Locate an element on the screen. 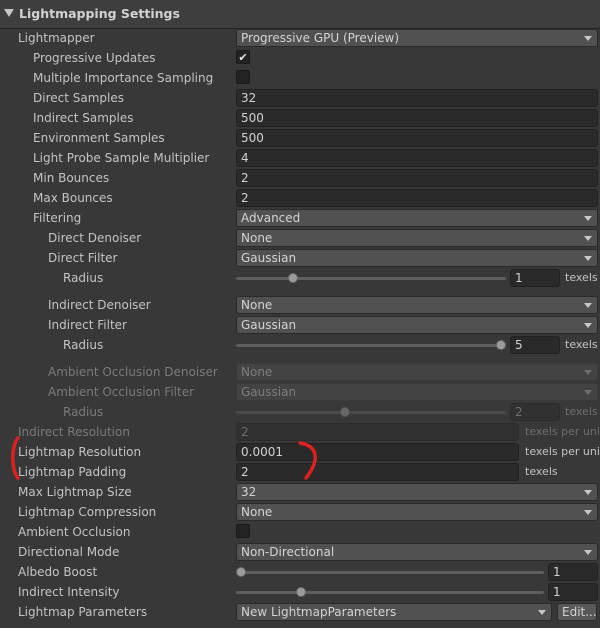 The width and height of the screenshot is (600, 628). min-bounces-field: 2 is located at coordinates (417, 178).